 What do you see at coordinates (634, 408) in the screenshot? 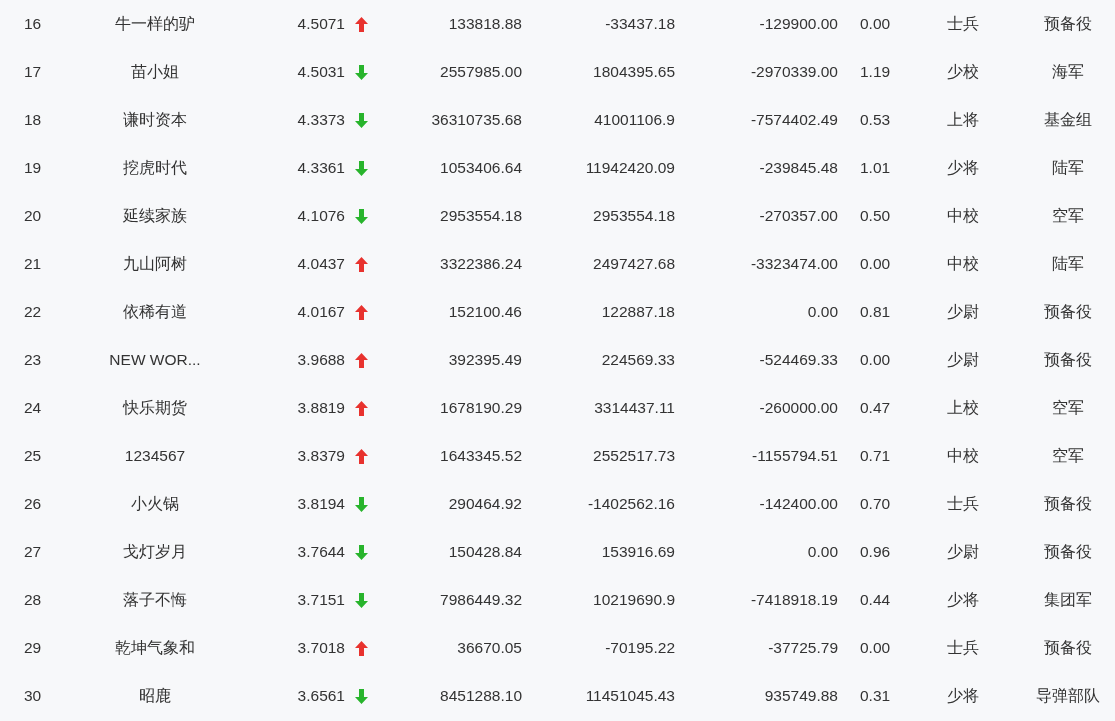
I see `table-cell: 3314437.11` at bounding box center [634, 408].